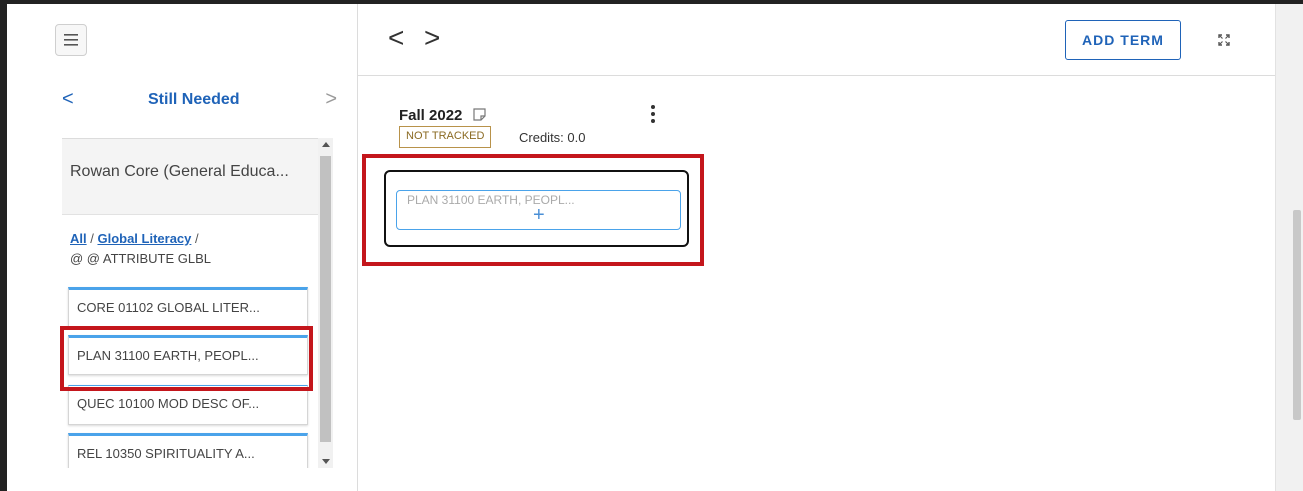  I want to click on page-scroll-thumb, so click(1297, 315).